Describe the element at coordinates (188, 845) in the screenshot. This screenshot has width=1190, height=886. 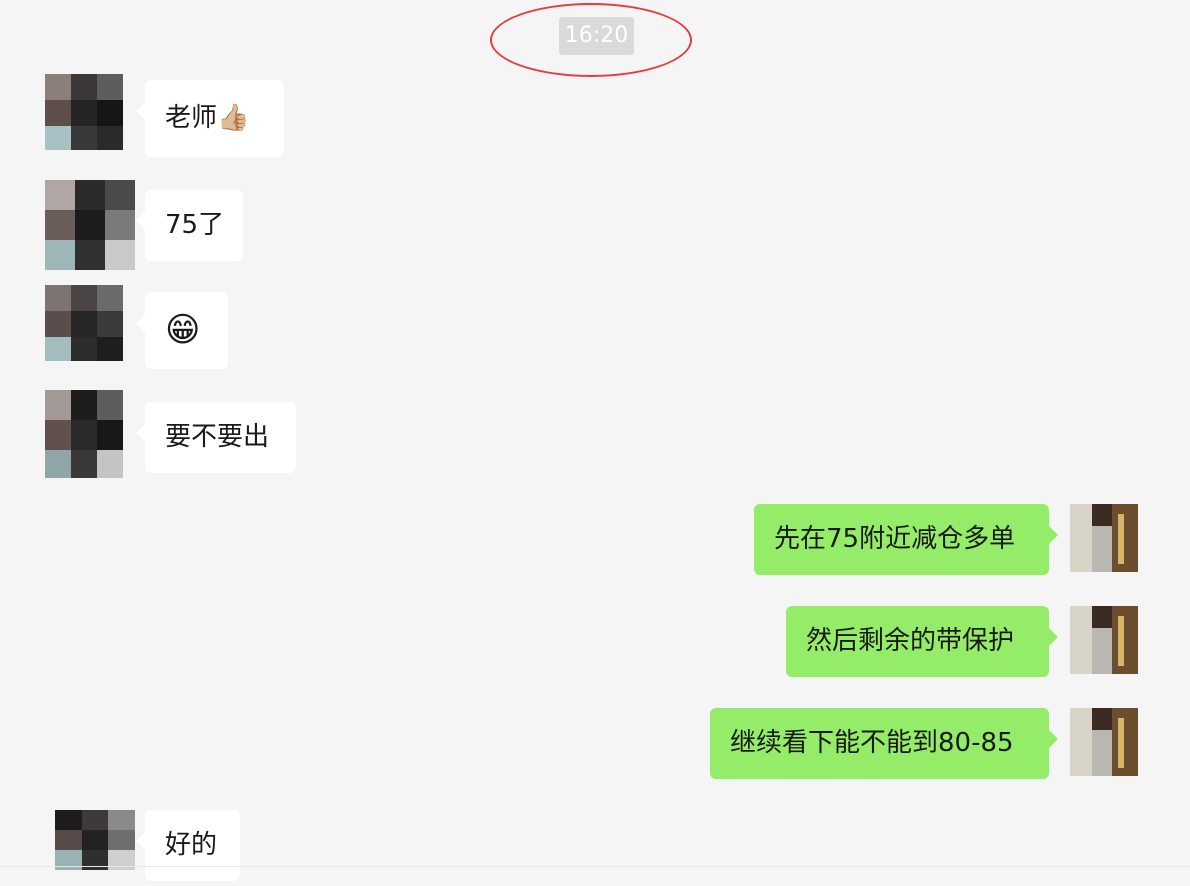
I see `message-bubble-incoming: 好的` at that location.